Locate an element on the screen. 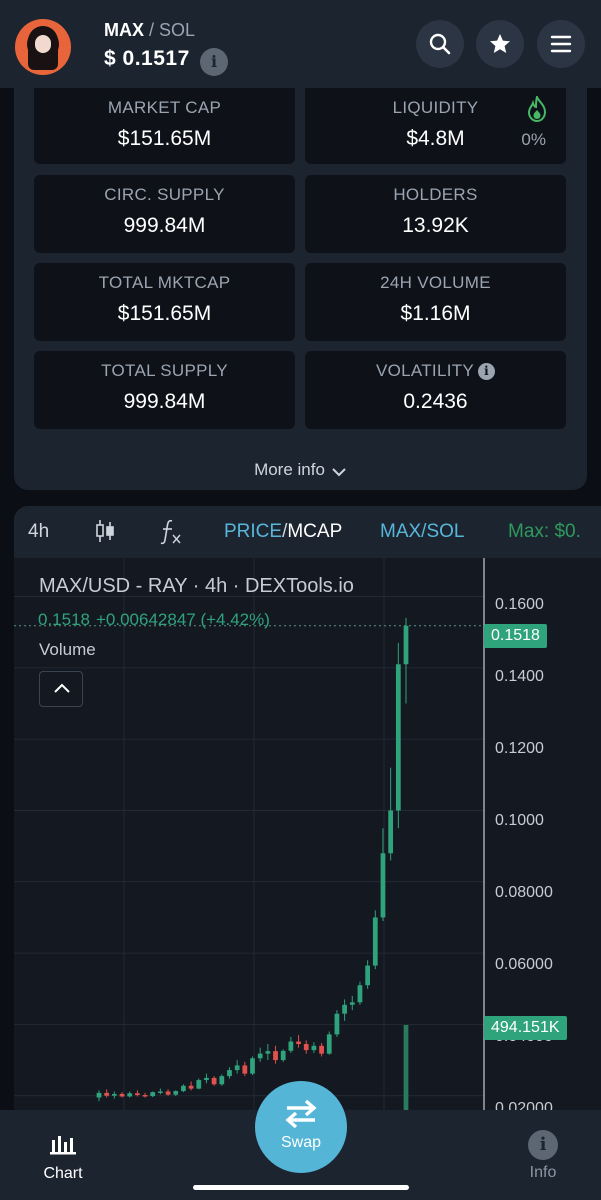  favorite-button is located at coordinates (500, 44).